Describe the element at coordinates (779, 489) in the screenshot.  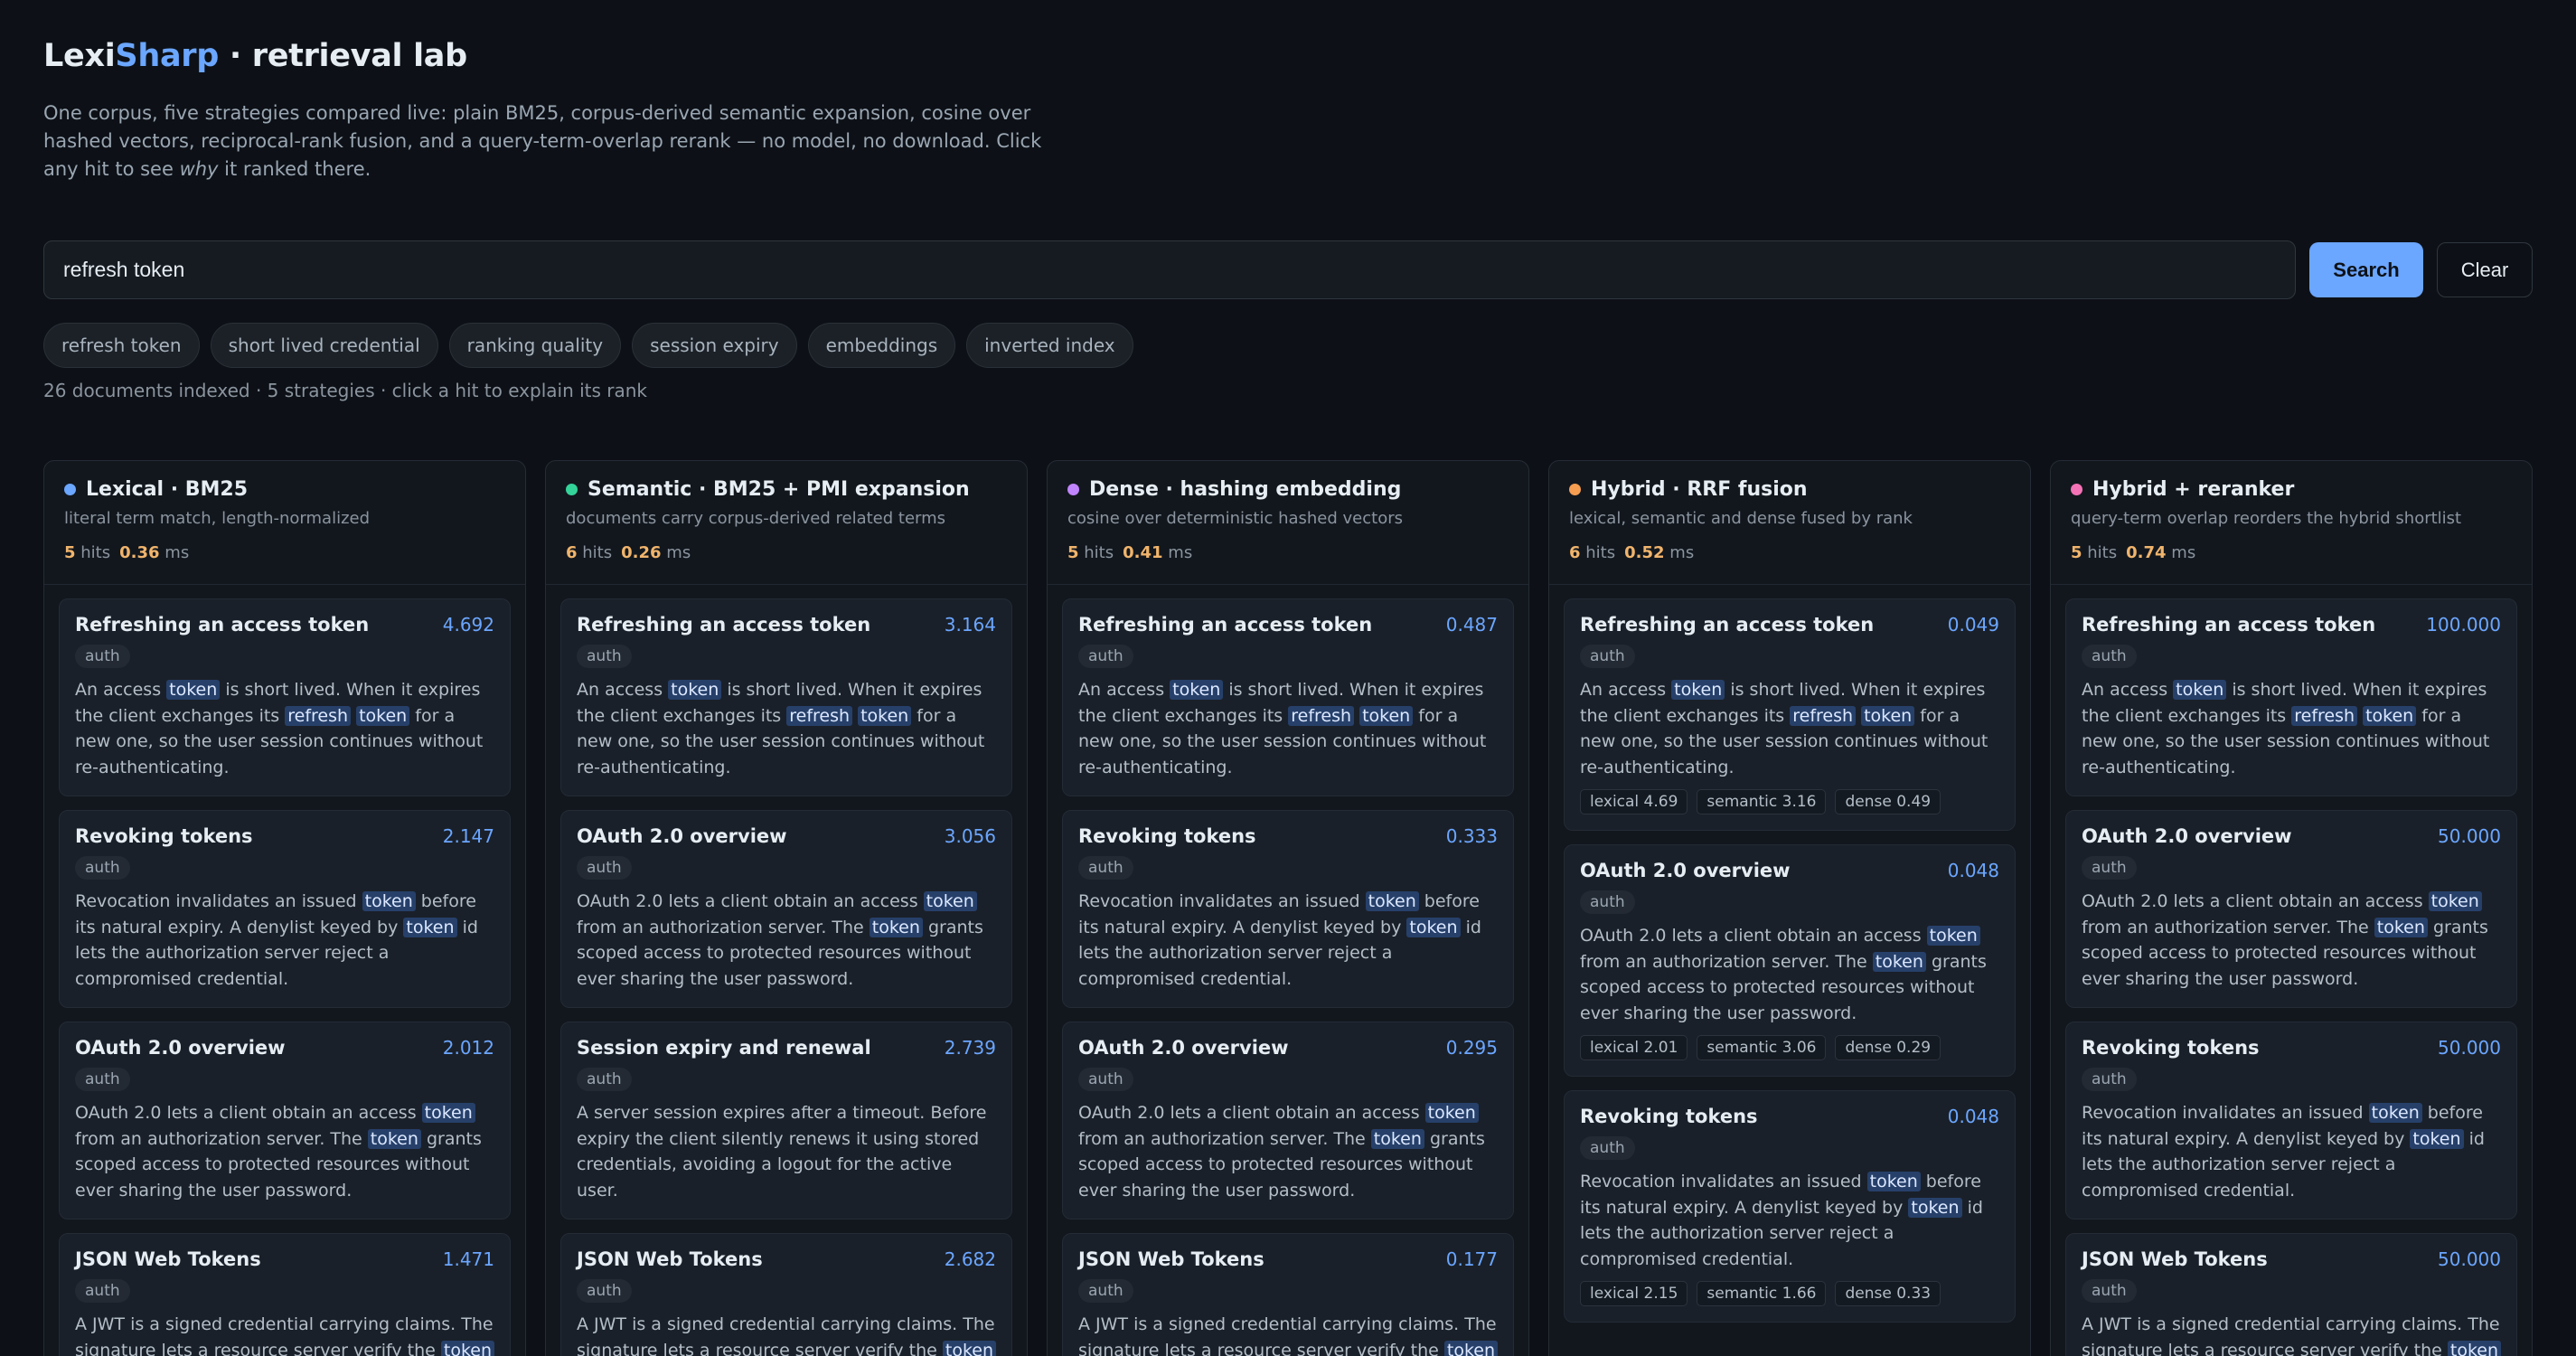
I see `column-title-text: Semantic · BM25 + PMI expansion` at that location.